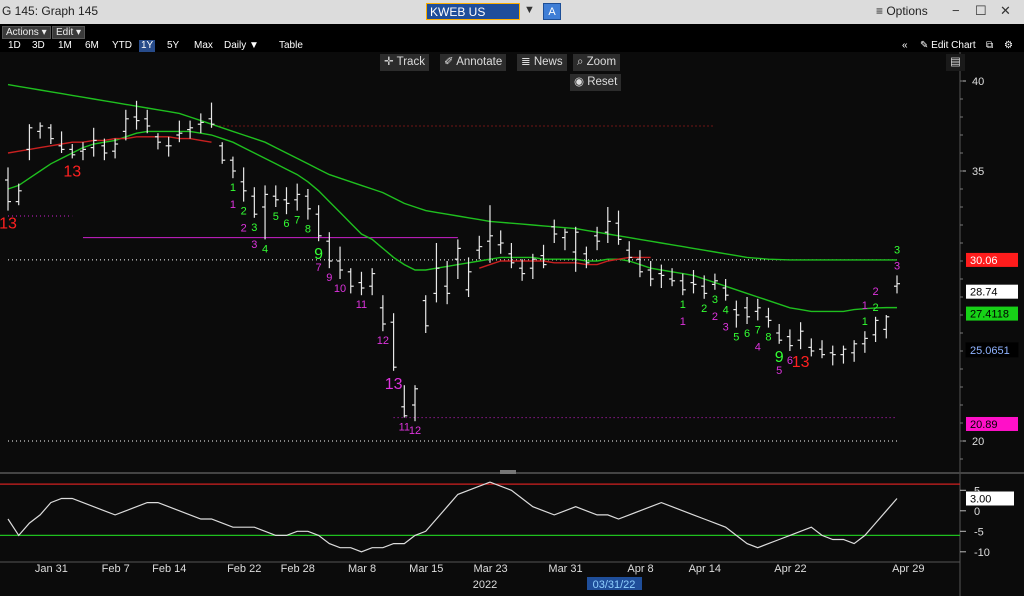 Image resolution: width=1024 pixels, height=596 pixels. I want to click on x-tick-label: Mar 23, so click(490, 569).